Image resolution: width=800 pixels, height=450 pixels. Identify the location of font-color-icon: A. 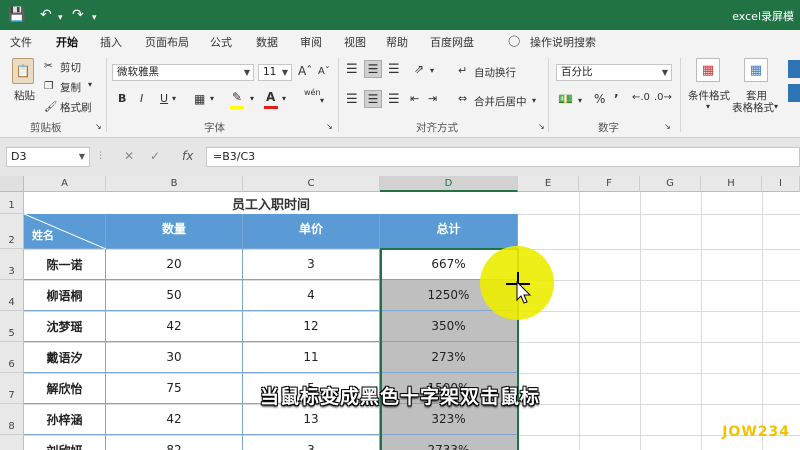
(270, 97).